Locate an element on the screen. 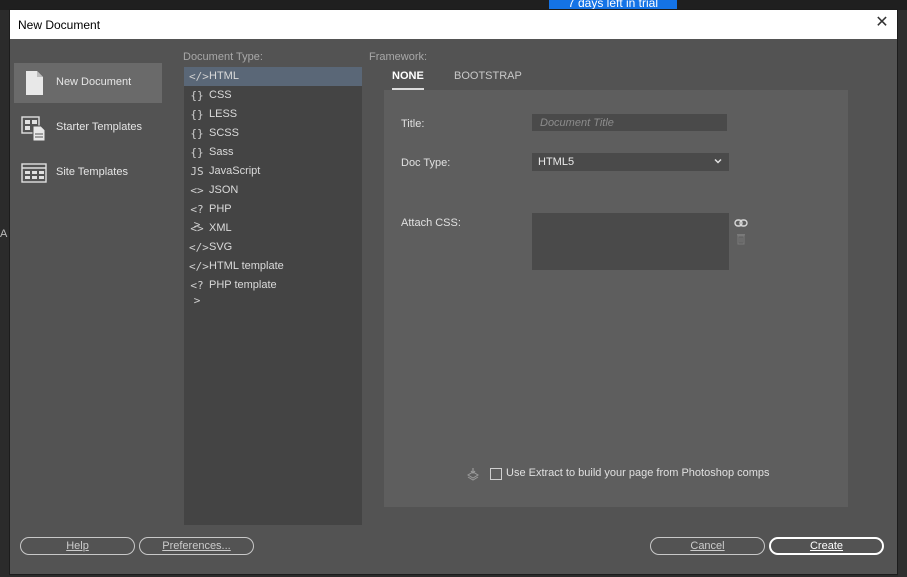 Image resolution: width=907 pixels, height=577 pixels. doctype-item-scss: {} SCSS is located at coordinates (273, 133).